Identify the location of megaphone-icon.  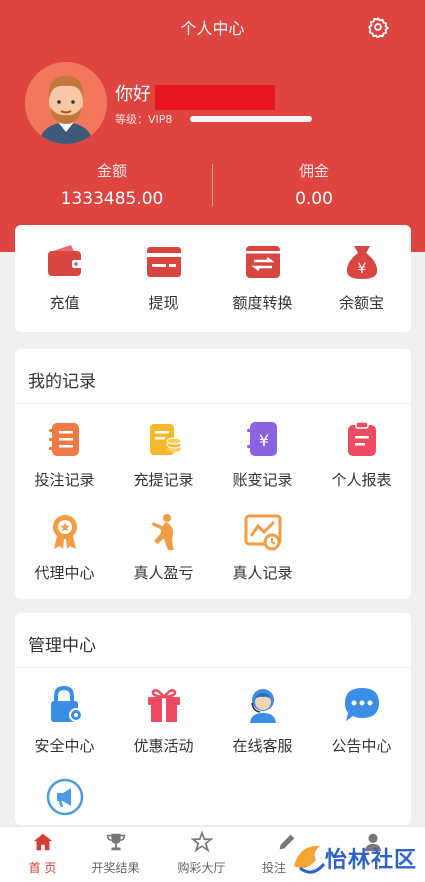
(64, 797).